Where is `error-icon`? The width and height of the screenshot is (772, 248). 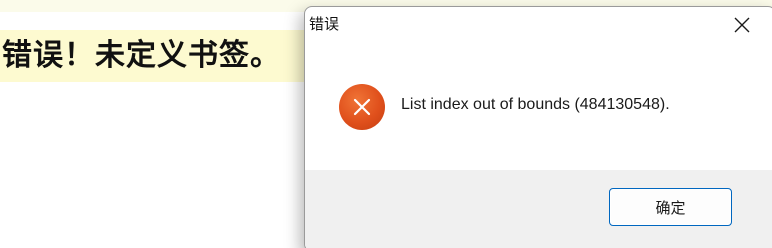 error-icon is located at coordinates (362, 107).